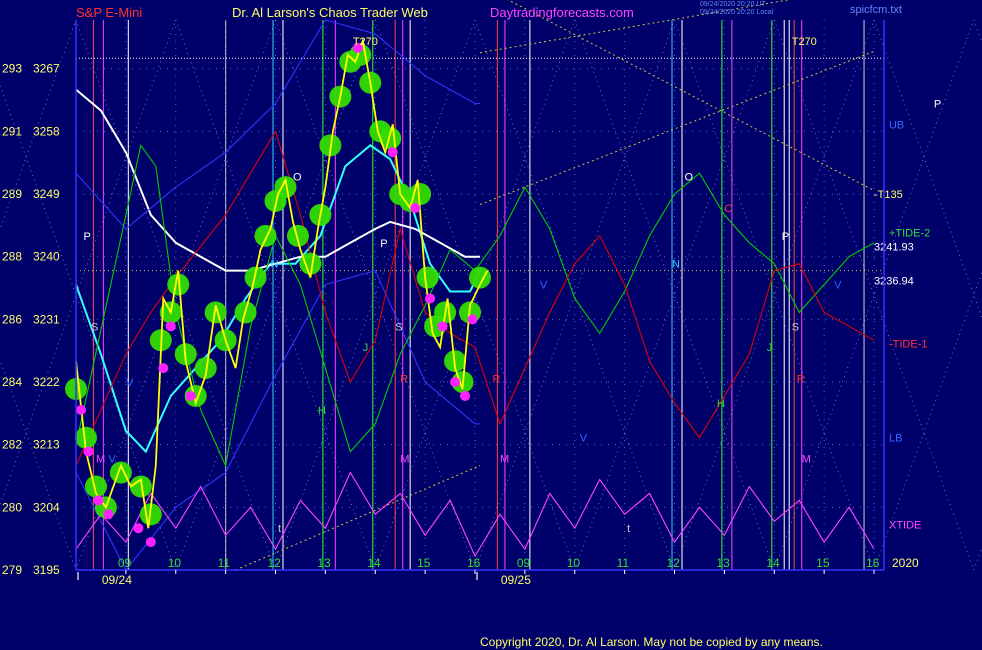 The height and width of the screenshot is (650, 982). Describe the element at coordinates (112, 460) in the screenshot. I see `annotation-15: V` at that location.